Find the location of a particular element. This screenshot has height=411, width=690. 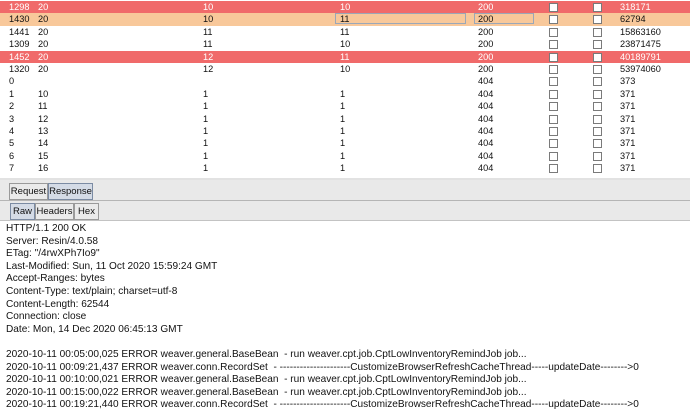

cell-p2: 10 is located at coordinates (208, 19).